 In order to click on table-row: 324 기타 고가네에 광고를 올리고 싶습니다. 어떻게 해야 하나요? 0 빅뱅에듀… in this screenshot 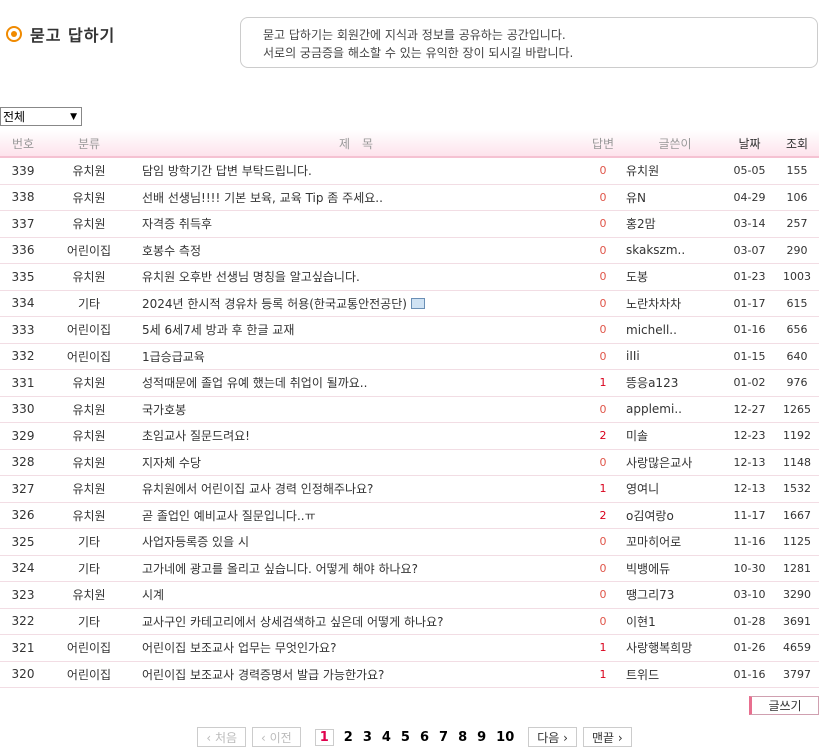, I will do `click(409, 568)`.